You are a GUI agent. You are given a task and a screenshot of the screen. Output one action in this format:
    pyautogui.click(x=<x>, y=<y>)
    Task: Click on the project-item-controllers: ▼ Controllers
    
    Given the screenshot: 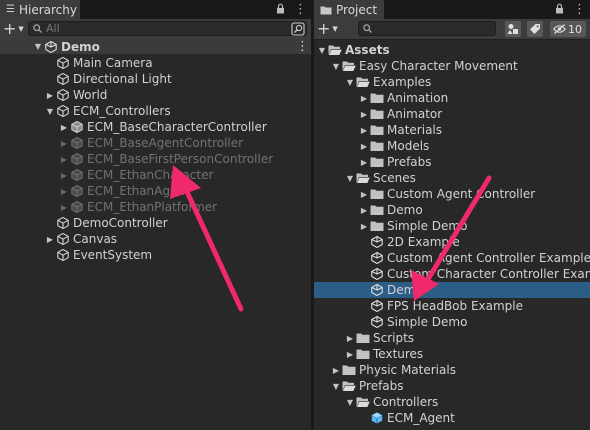 What is the action you would take?
    pyautogui.click(x=391, y=402)
    